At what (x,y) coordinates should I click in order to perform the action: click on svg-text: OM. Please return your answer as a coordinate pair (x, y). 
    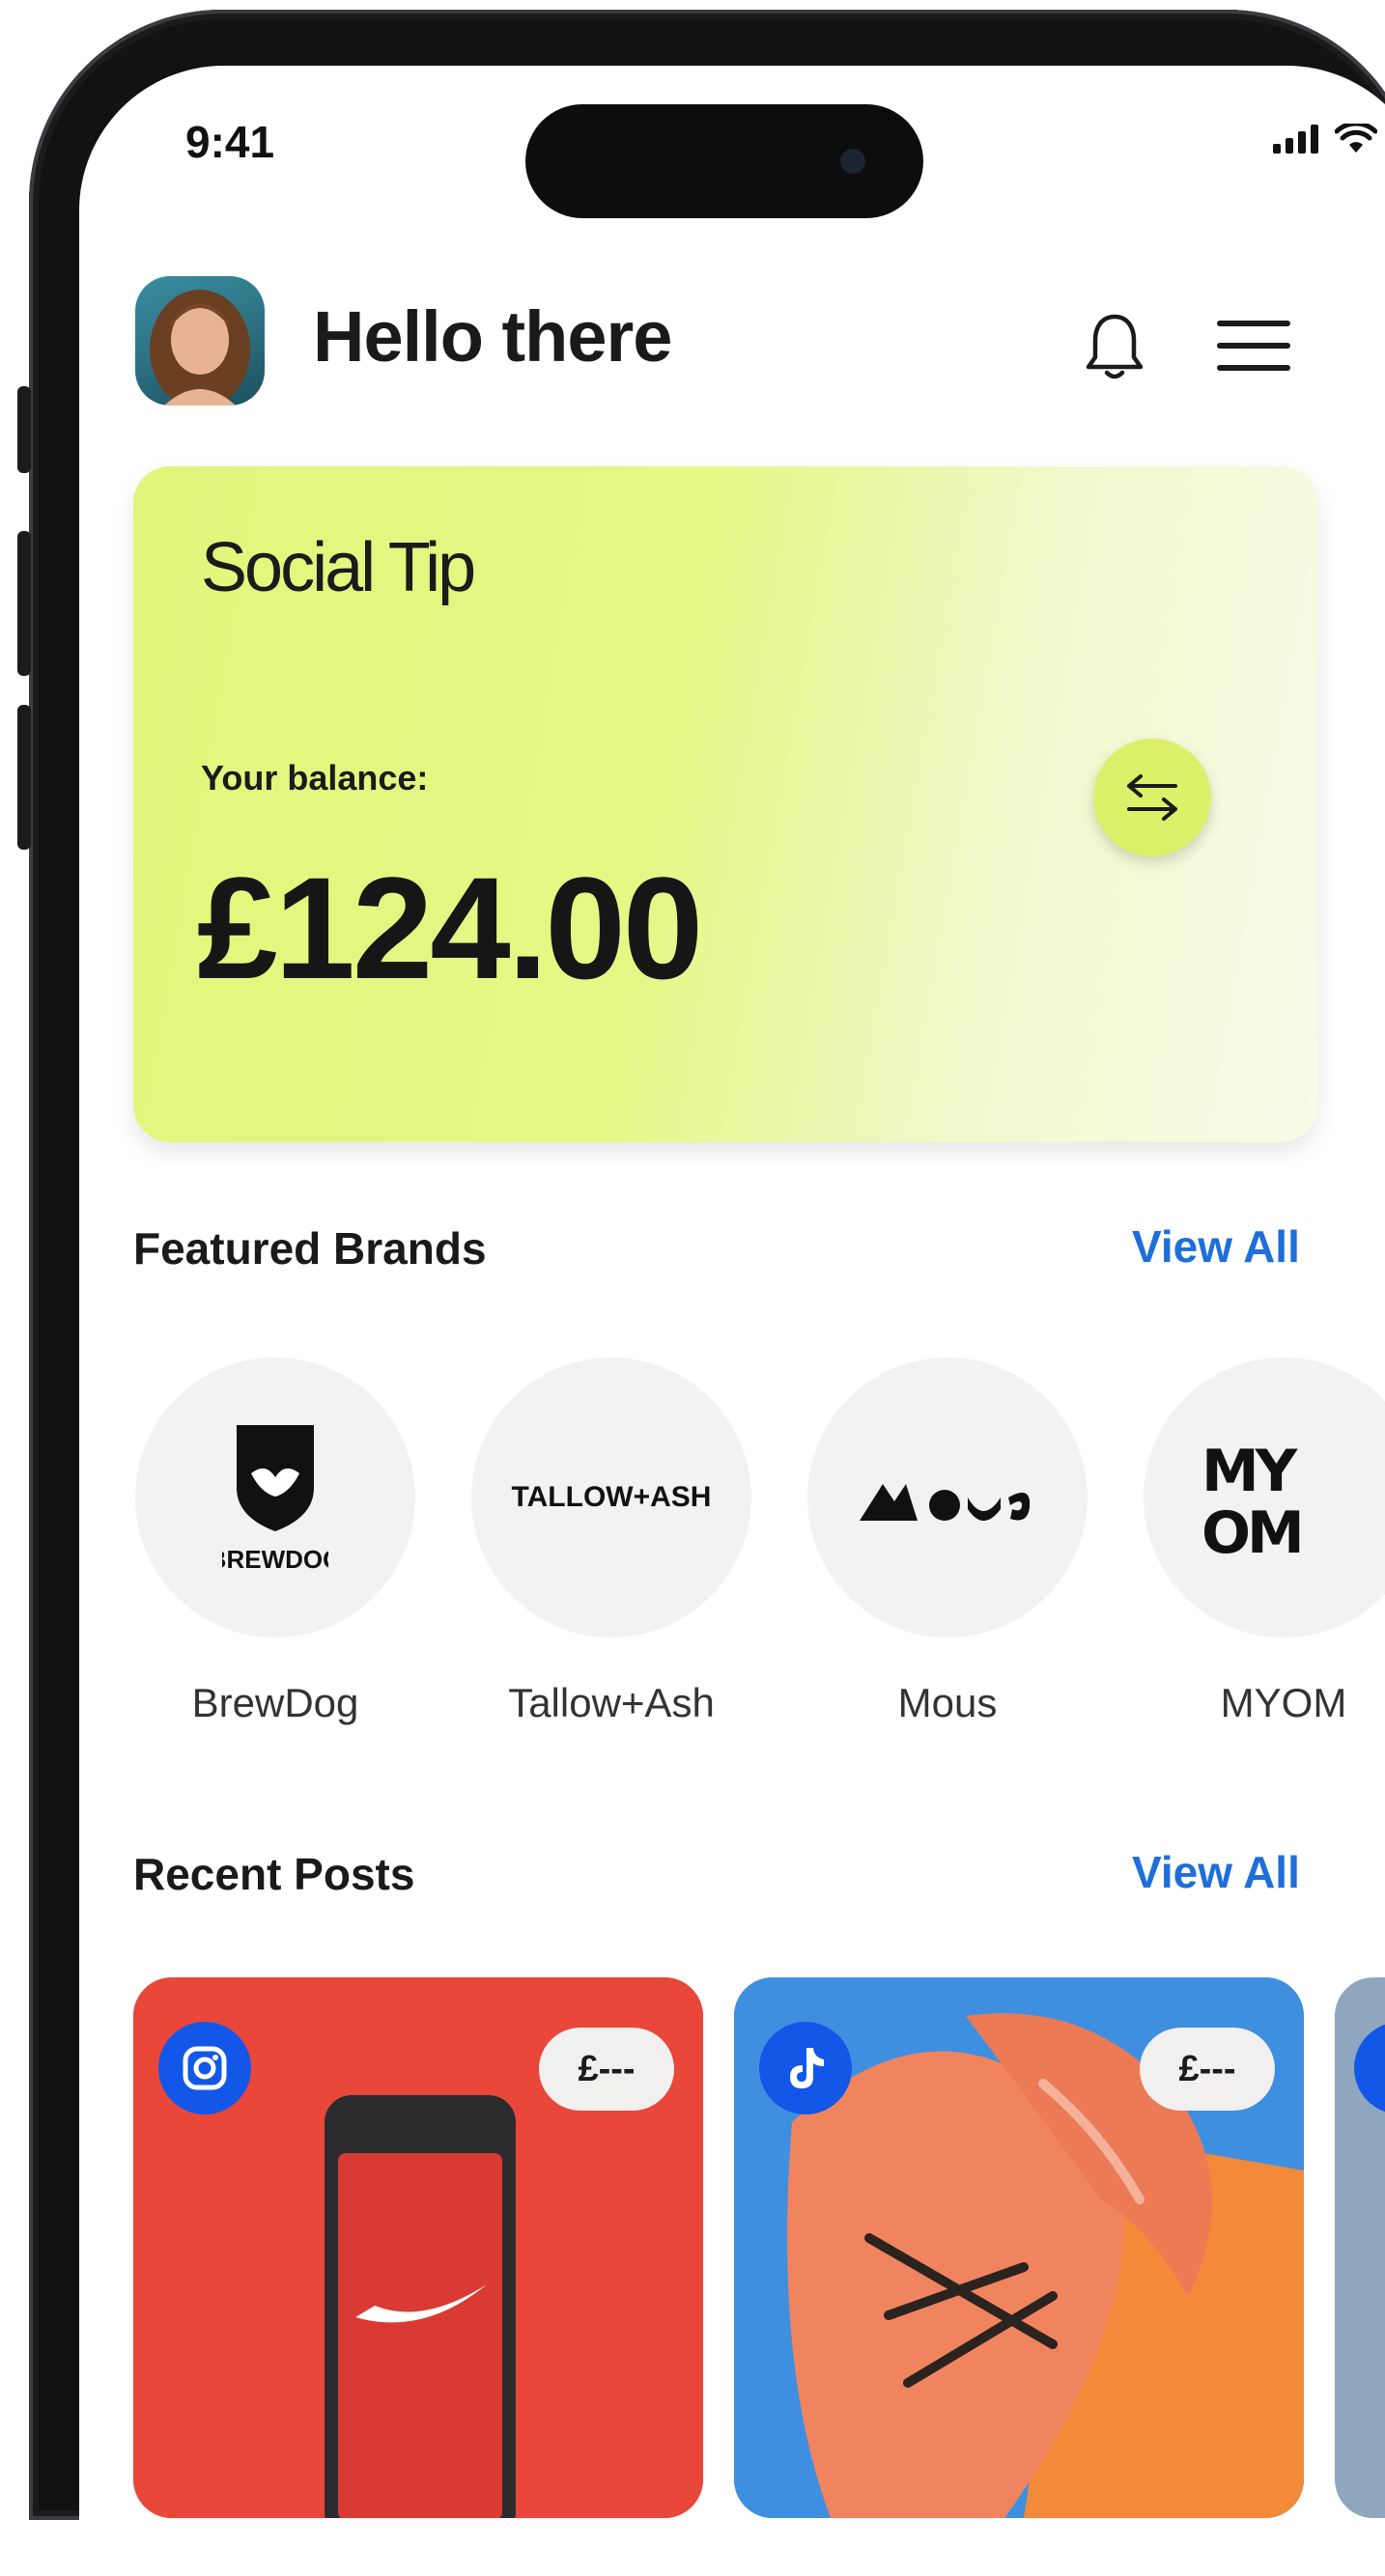
    Looking at the image, I should click on (1251, 1530).